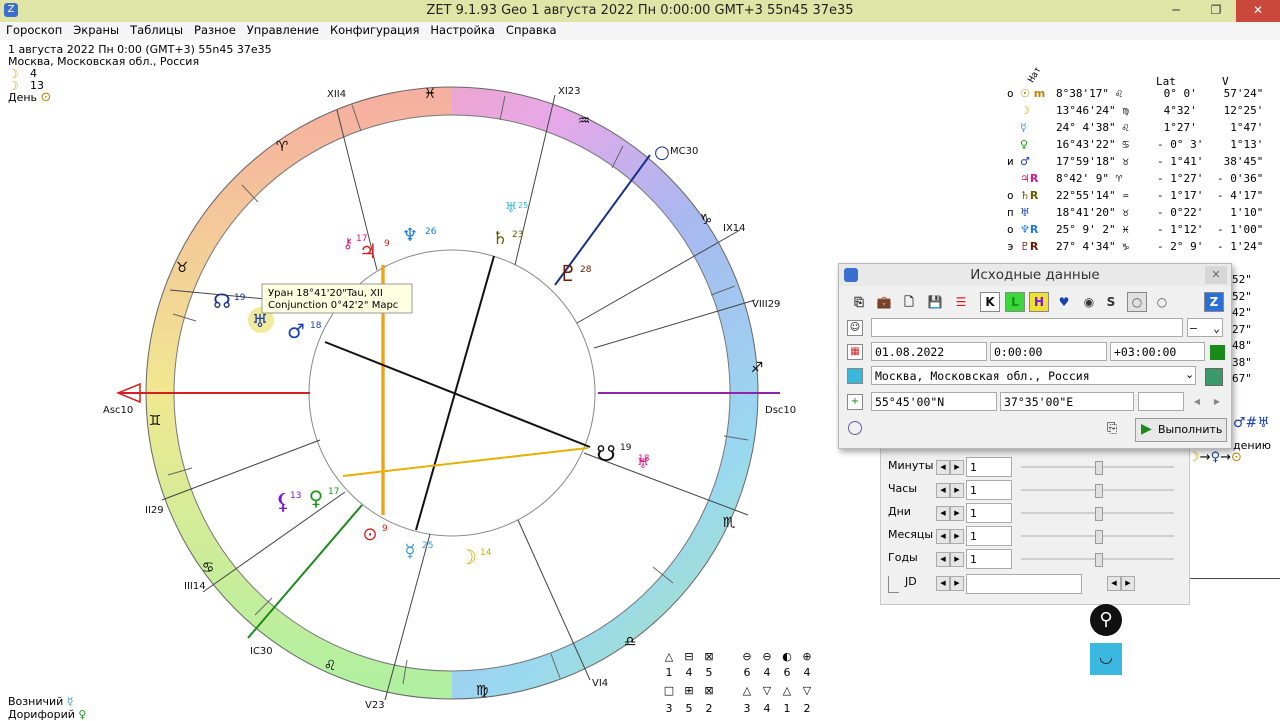 Image resolution: width=1280 pixels, height=721 pixels. I want to click on copy-icon: ⎘, so click(1112, 428).